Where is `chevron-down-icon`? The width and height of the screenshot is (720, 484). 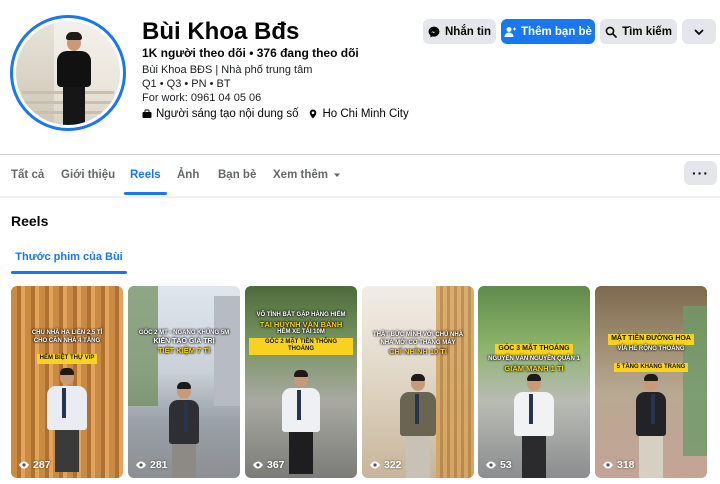 chevron-down-icon is located at coordinates (699, 32).